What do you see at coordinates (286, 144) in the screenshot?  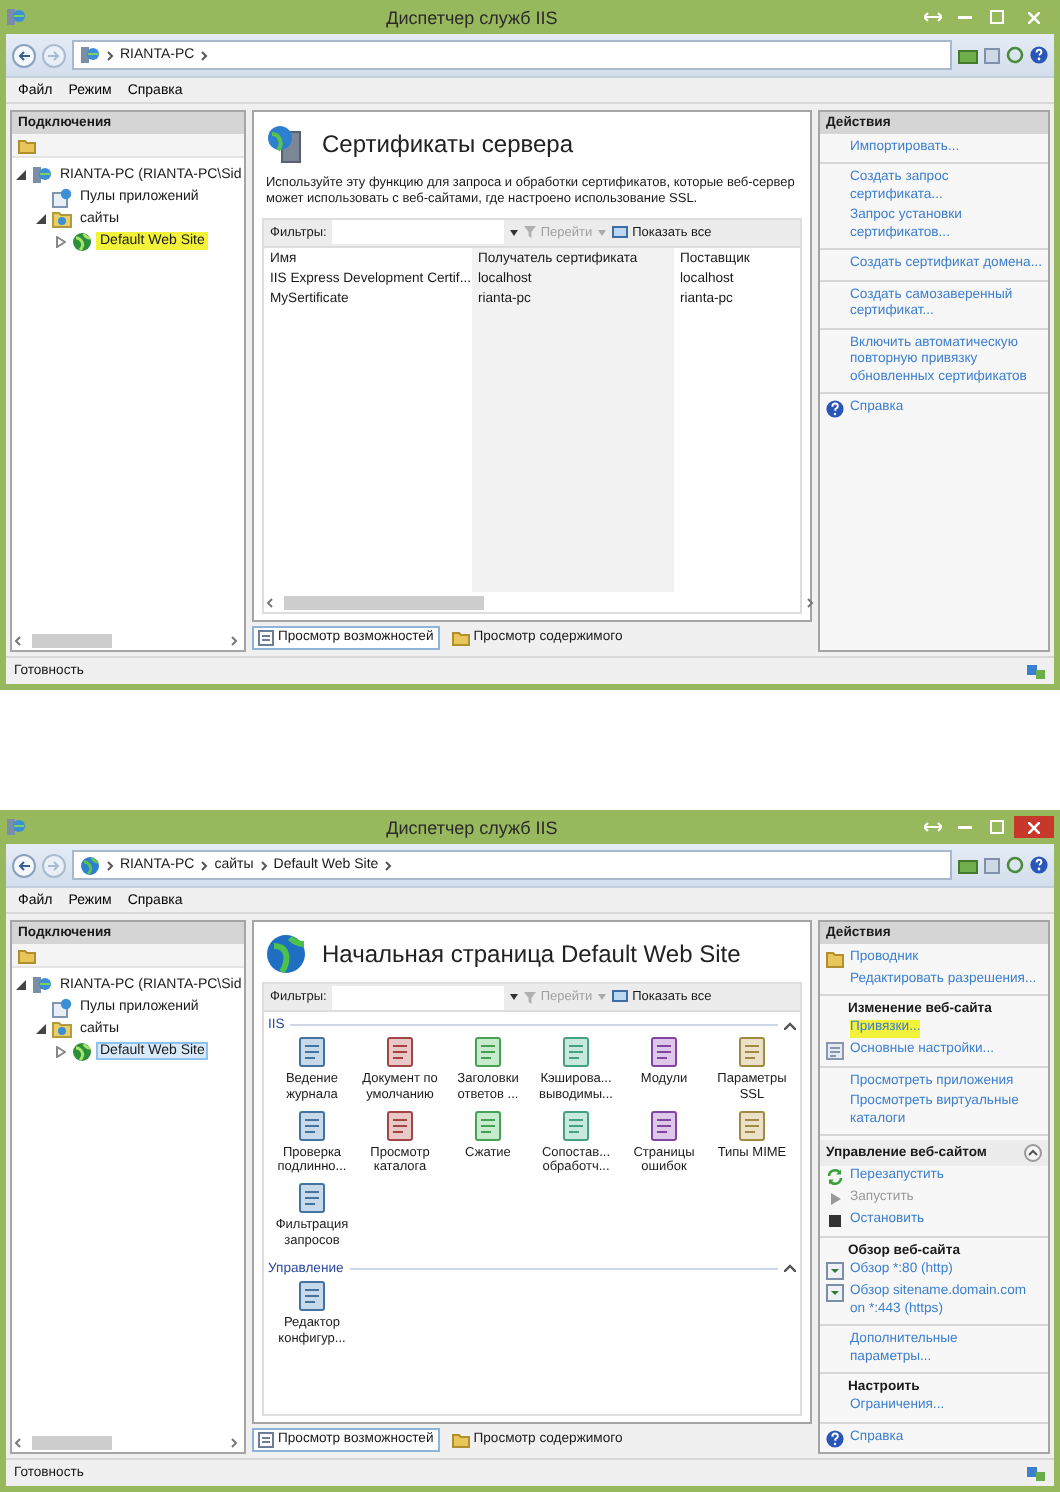 I see `server-globe-icon` at bounding box center [286, 144].